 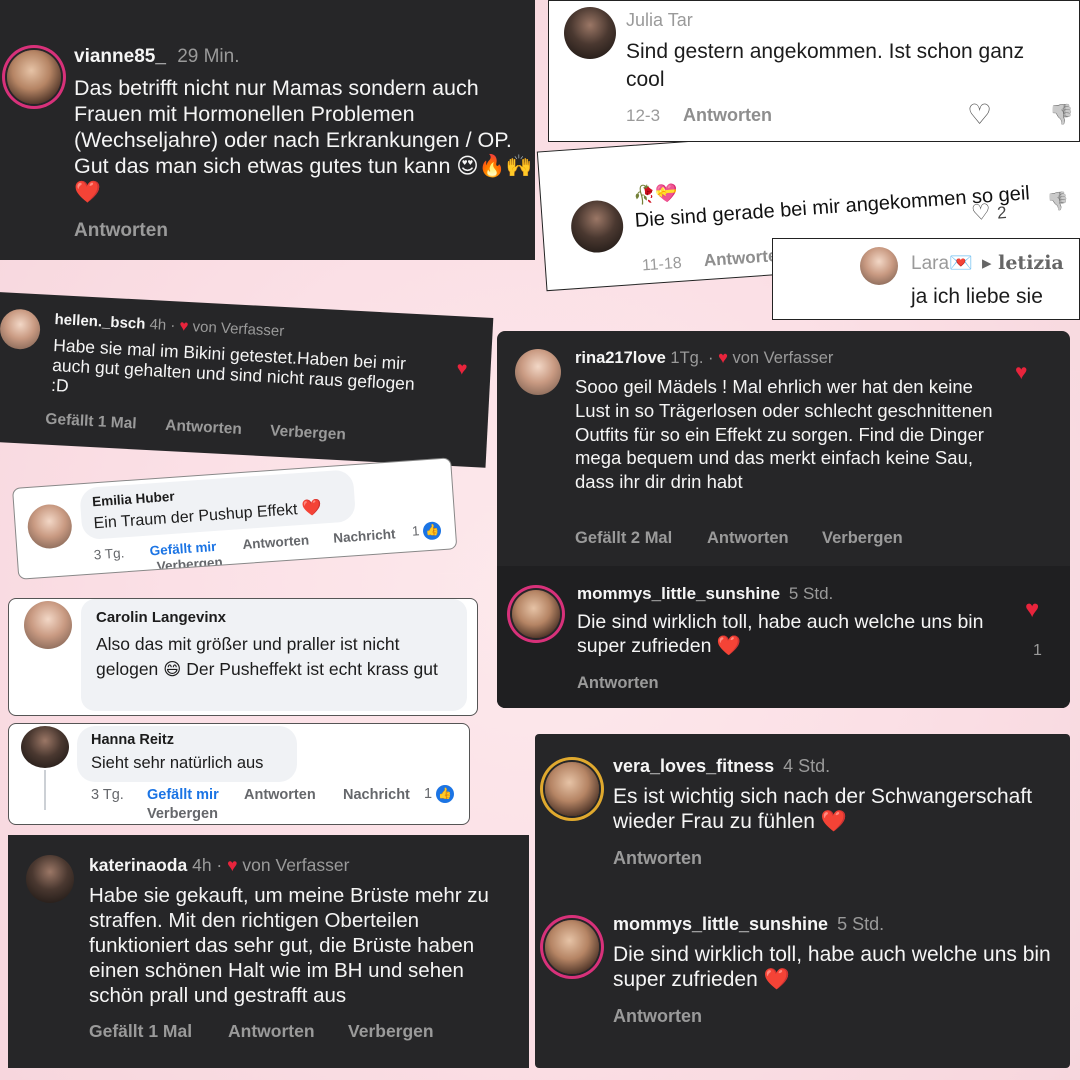 What do you see at coordinates (620, 358) in the screenshot?
I see `username: rina217love` at bounding box center [620, 358].